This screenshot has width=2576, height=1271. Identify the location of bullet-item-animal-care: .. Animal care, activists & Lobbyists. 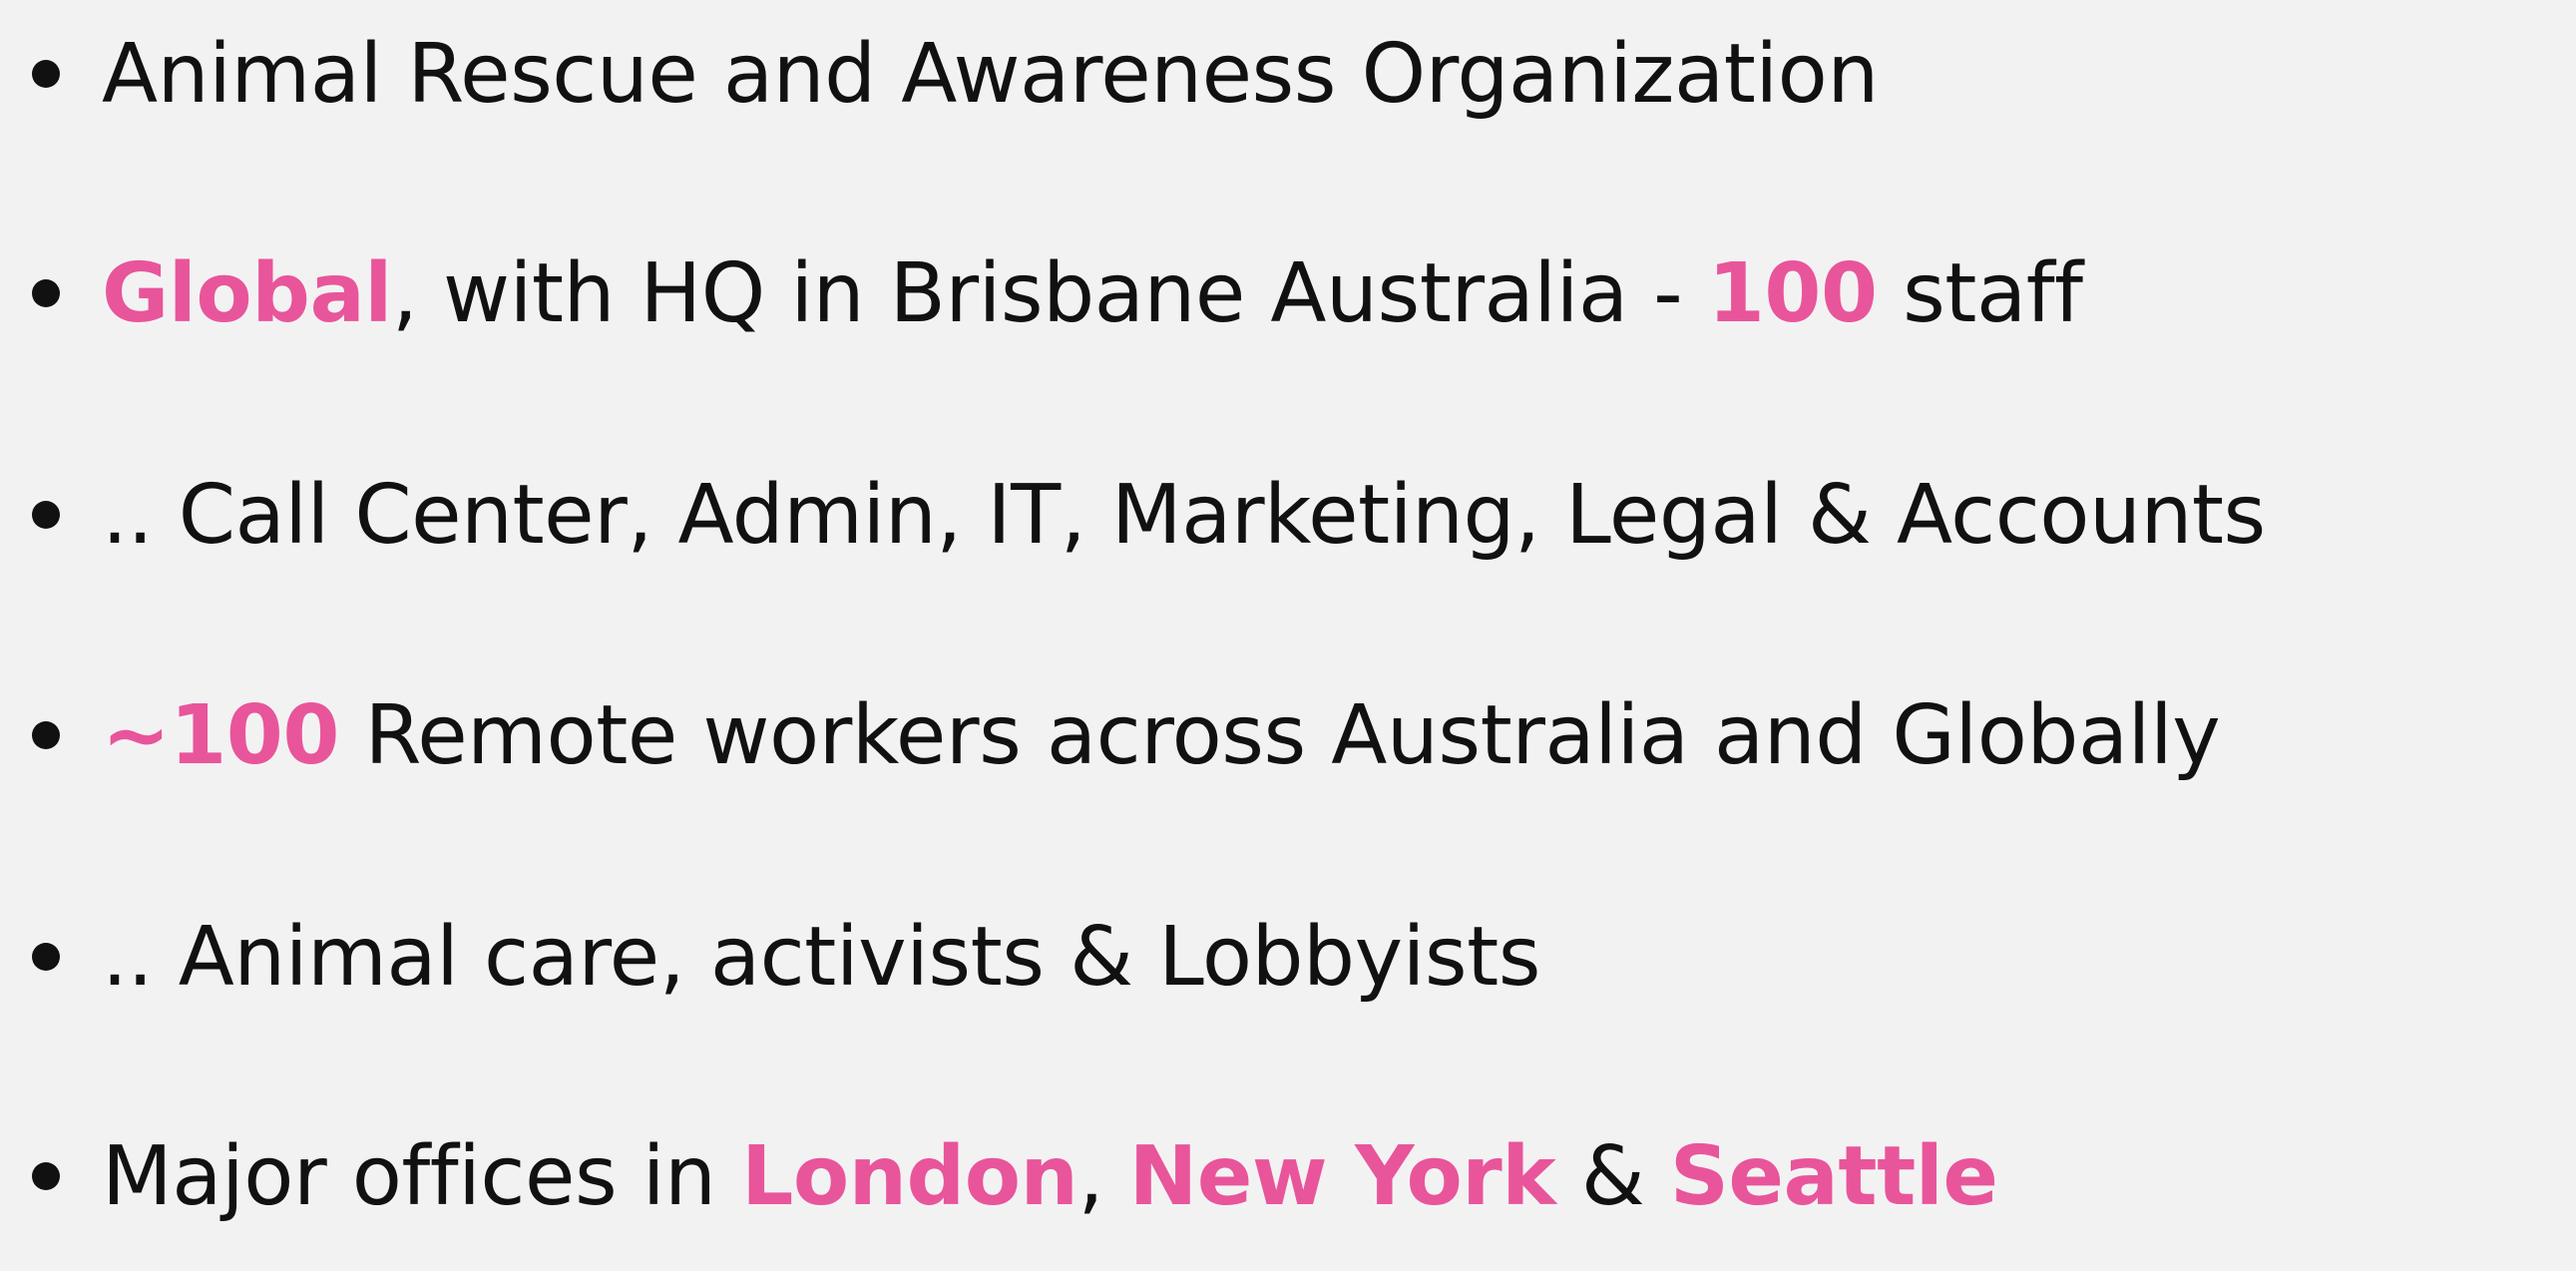
(786, 957).